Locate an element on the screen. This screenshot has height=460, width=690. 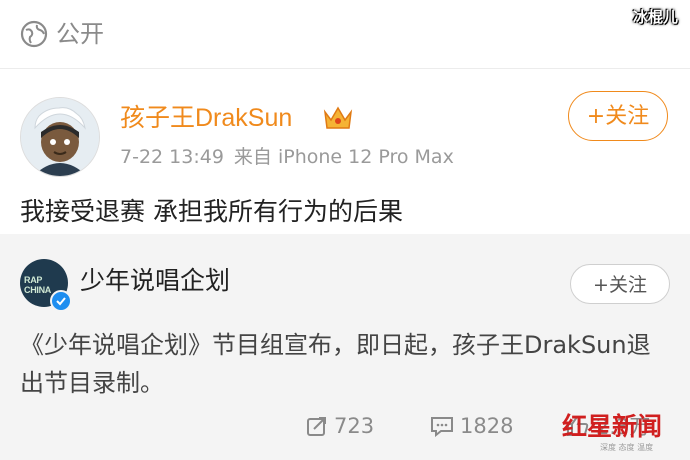
share-count: 723 is located at coordinates (354, 426).